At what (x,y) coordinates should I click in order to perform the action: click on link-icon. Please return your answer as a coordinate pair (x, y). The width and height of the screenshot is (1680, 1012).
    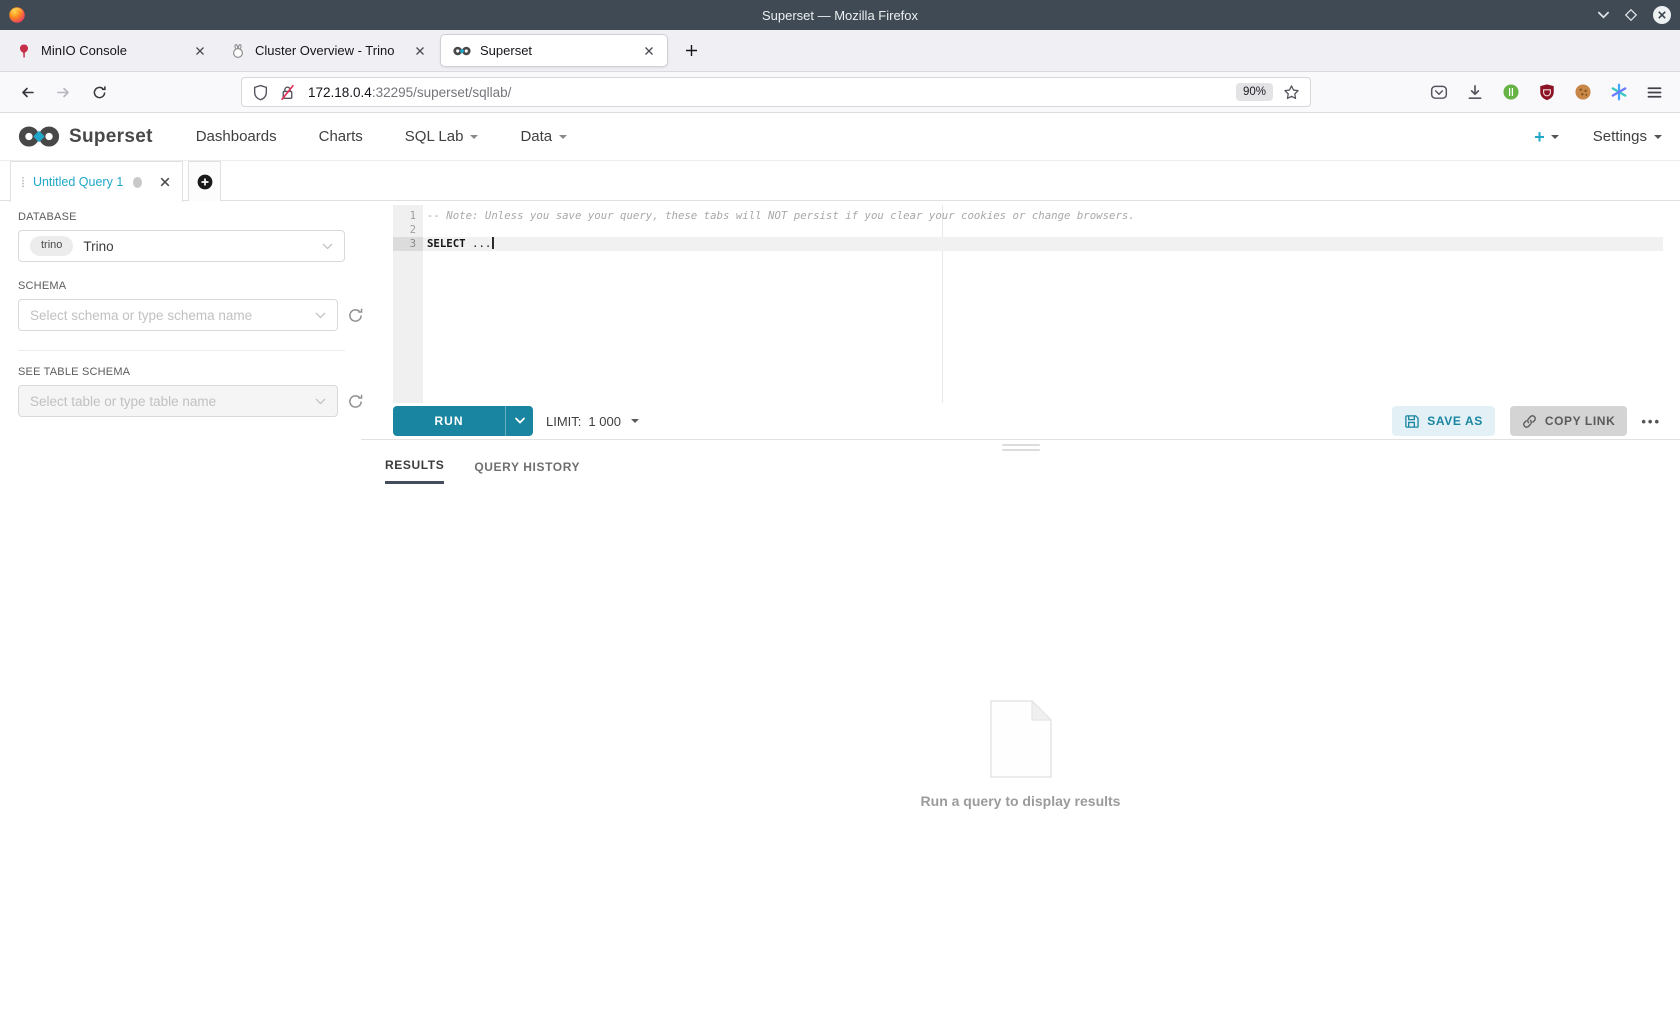
    Looking at the image, I should click on (1529, 421).